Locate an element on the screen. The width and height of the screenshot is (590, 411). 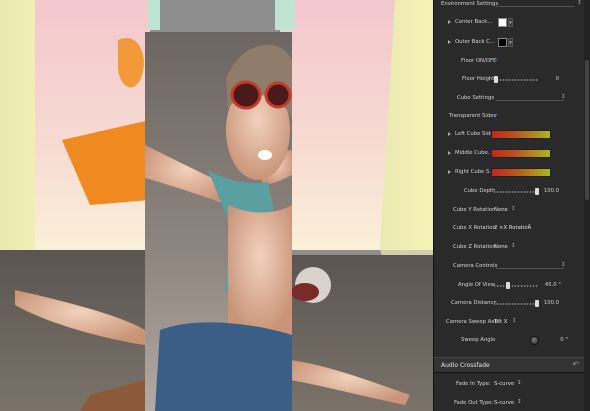
reset-arrow-icon: ↶ is located at coordinates (575, 364).